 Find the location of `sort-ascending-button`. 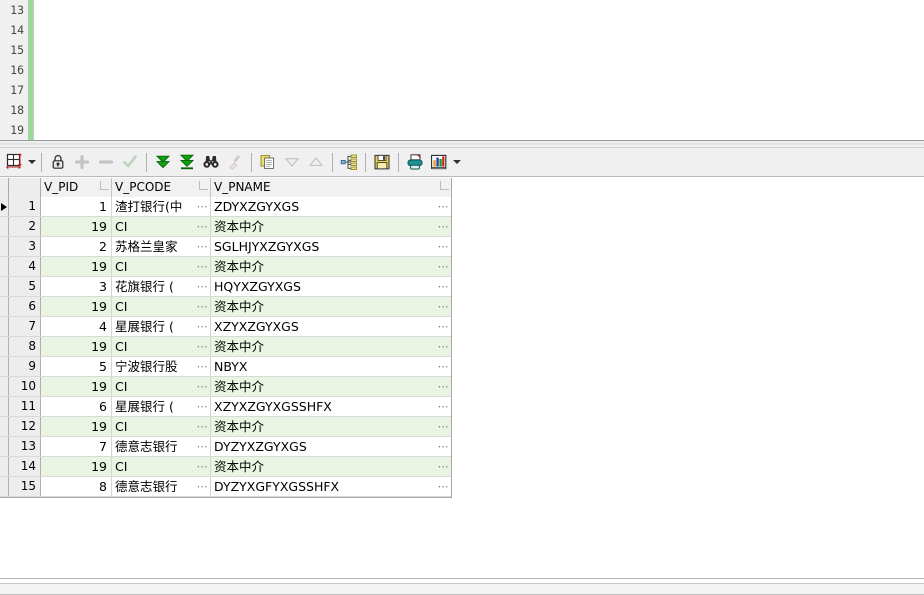

sort-ascending-button is located at coordinates (316, 162).